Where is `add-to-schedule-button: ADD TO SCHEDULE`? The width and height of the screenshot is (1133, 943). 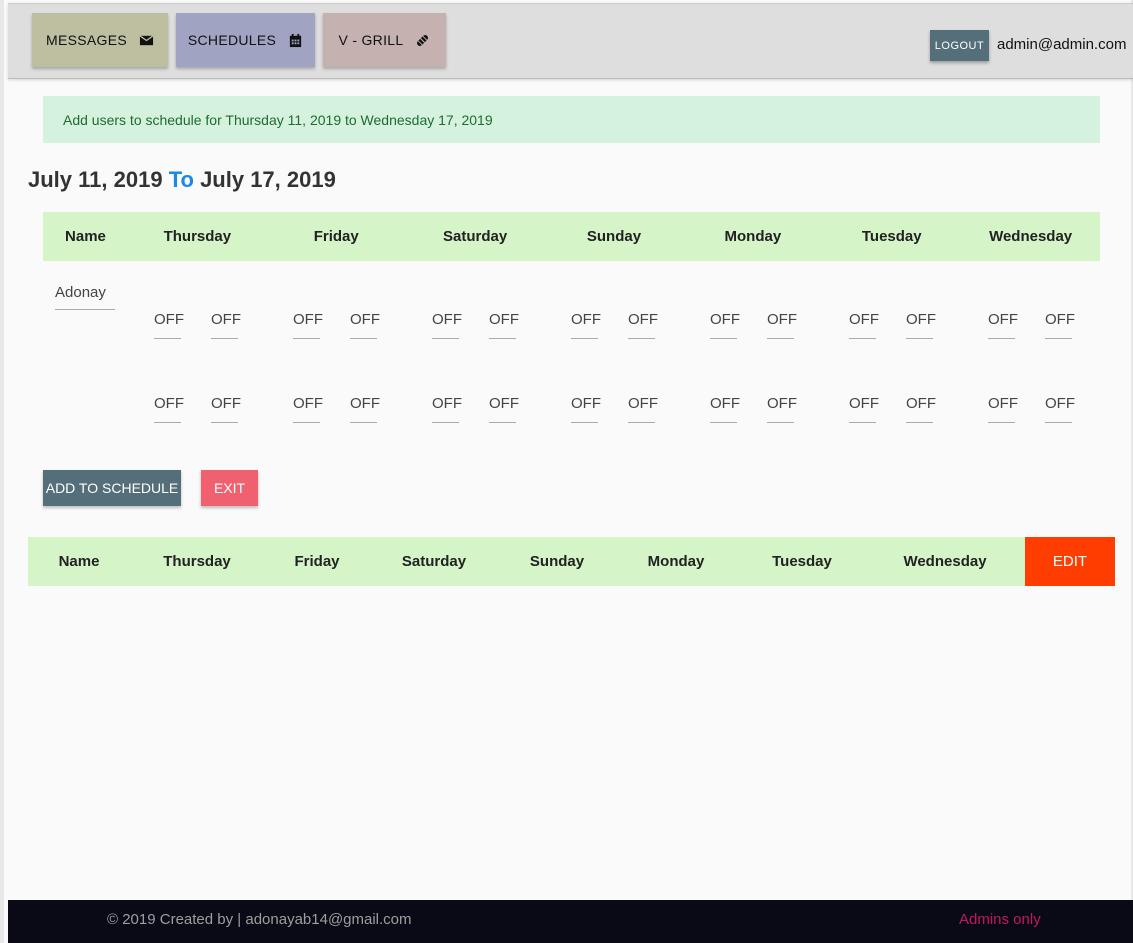
add-to-schedule-button: ADD TO SCHEDULE is located at coordinates (112, 488).